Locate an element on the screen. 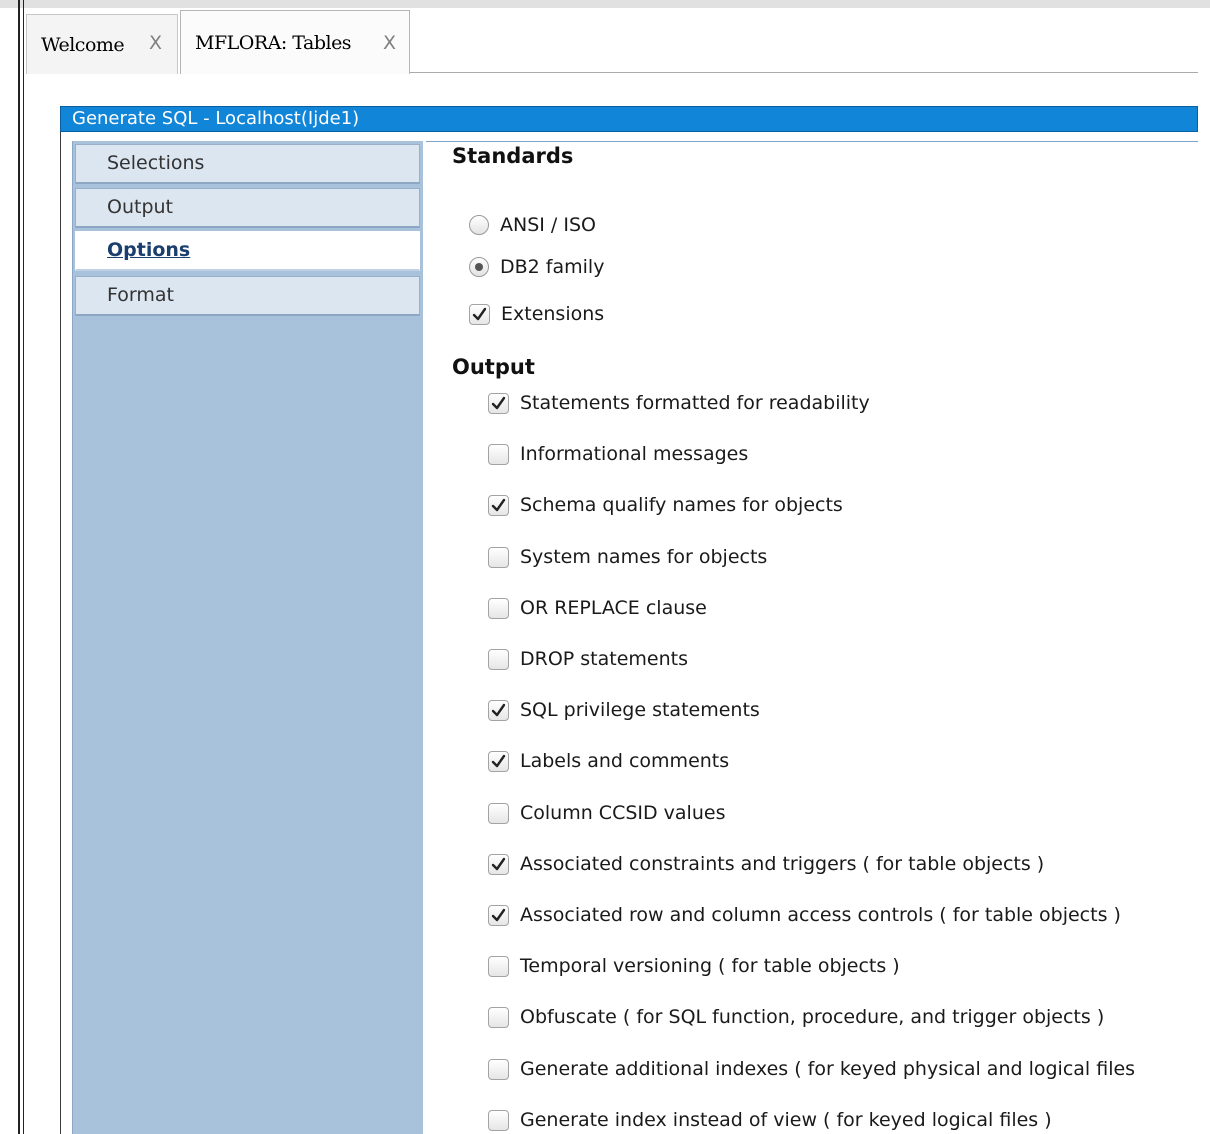 The image size is (1210, 1134). output-option: OR REPLACE clause is located at coordinates (597, 608).